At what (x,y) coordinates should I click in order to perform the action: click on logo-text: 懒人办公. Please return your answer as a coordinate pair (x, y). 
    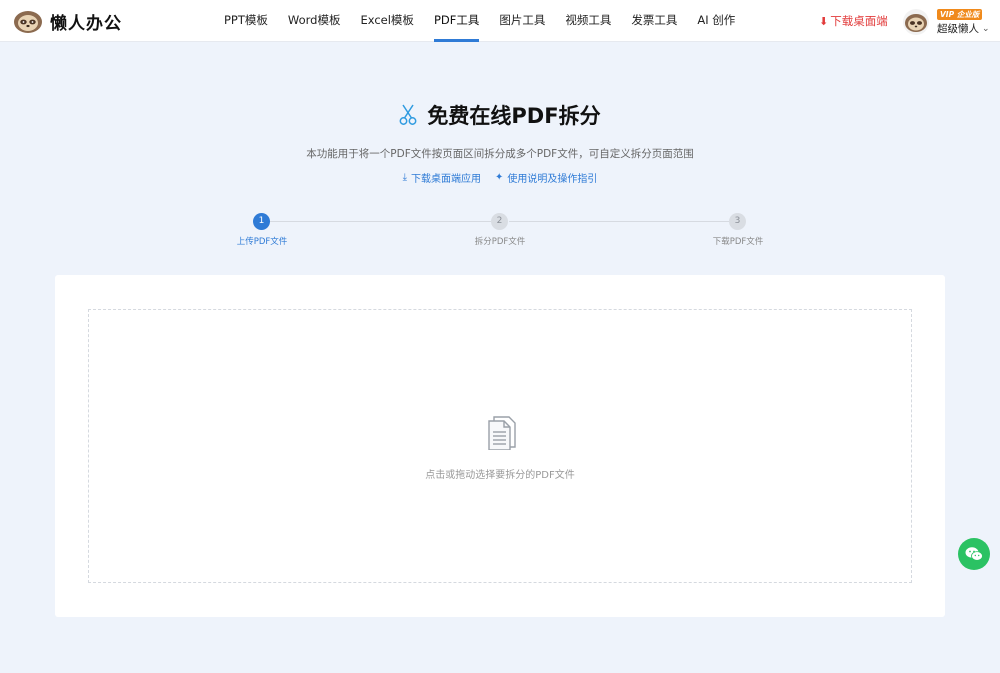
    Looking at the image, I should click on (86, 23).